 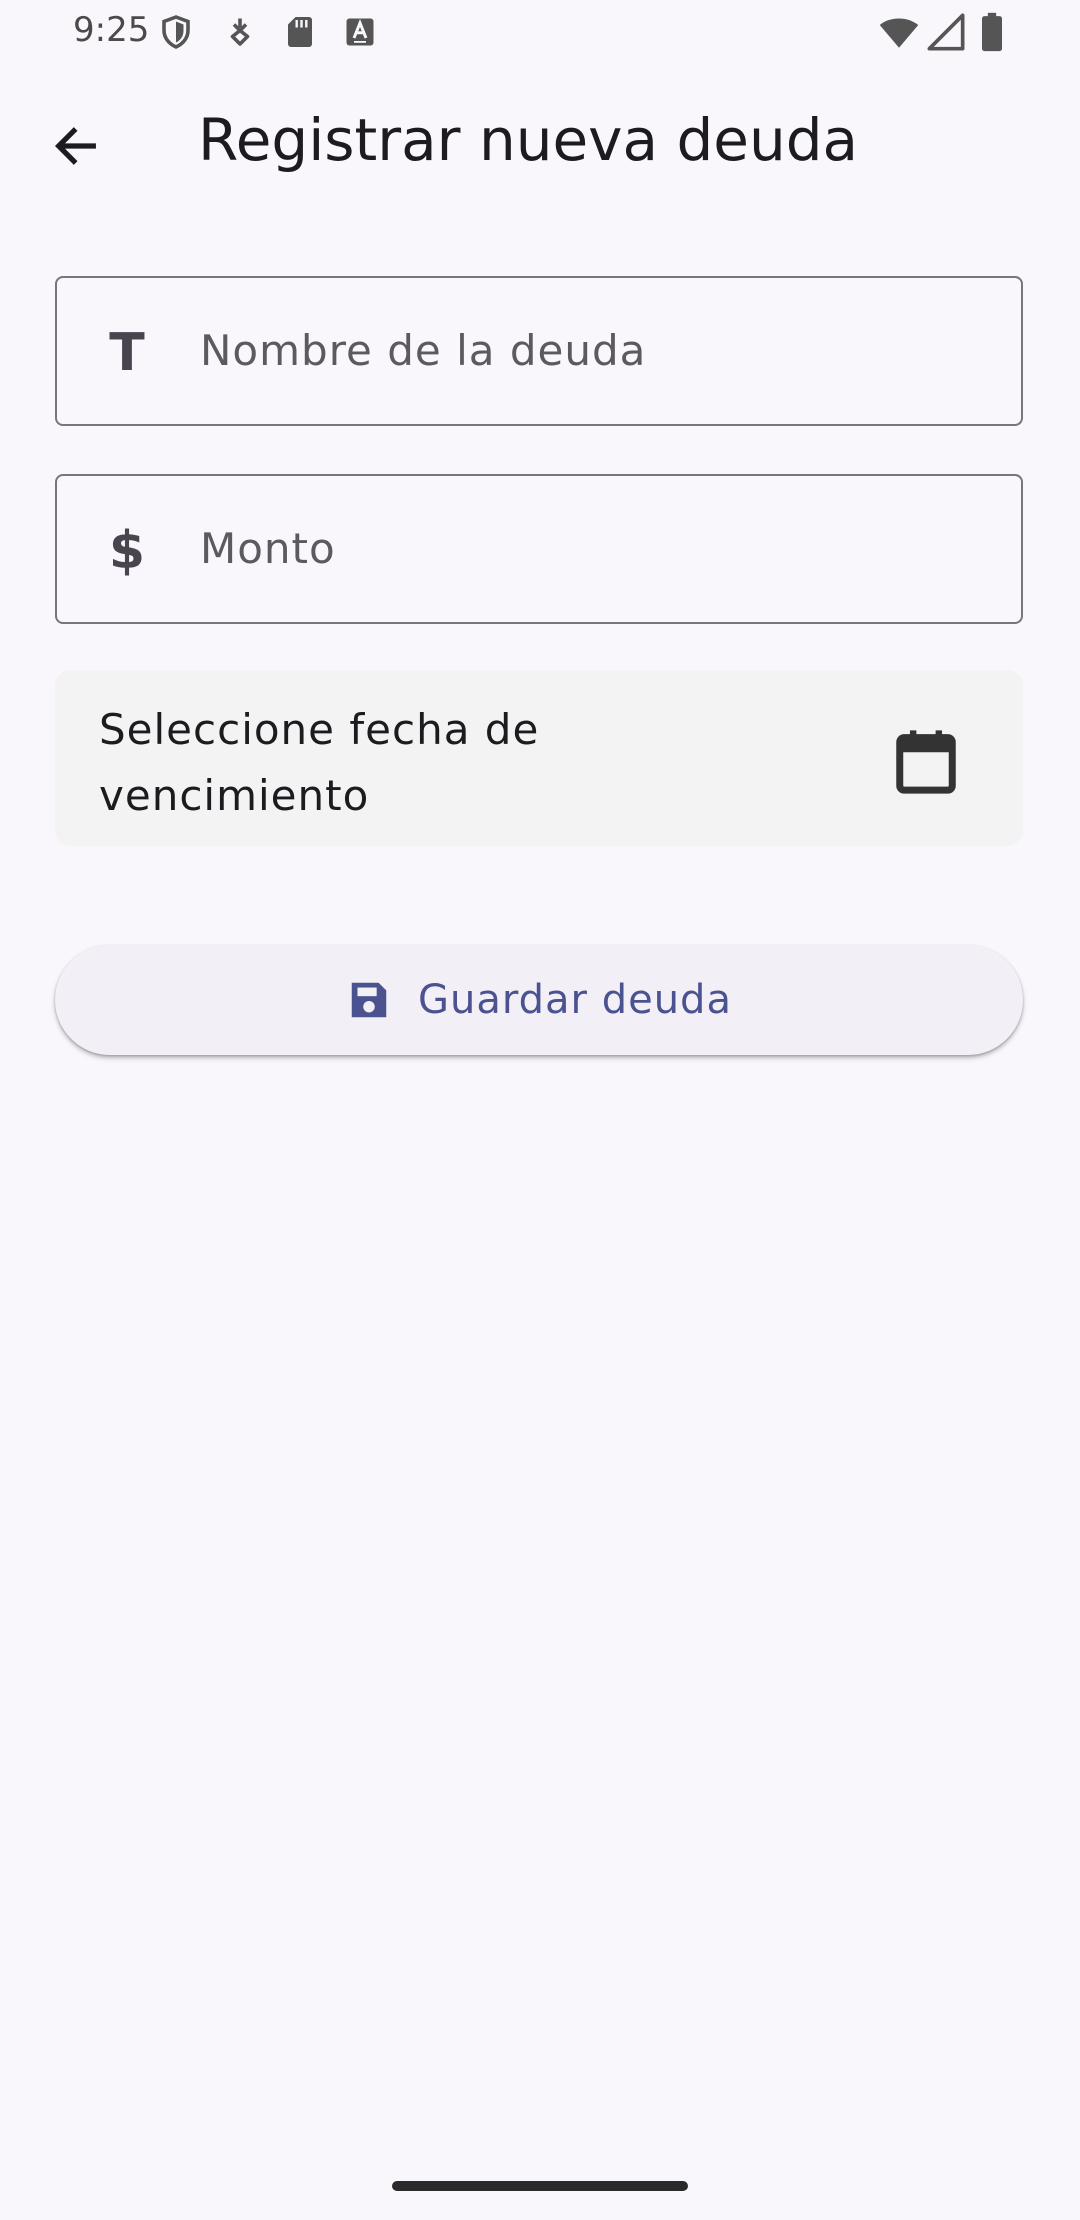 What do you see at coordinates (240, 32) in the screenshot?
I see `usb-debug-icon` at bounding box center [240, 32].